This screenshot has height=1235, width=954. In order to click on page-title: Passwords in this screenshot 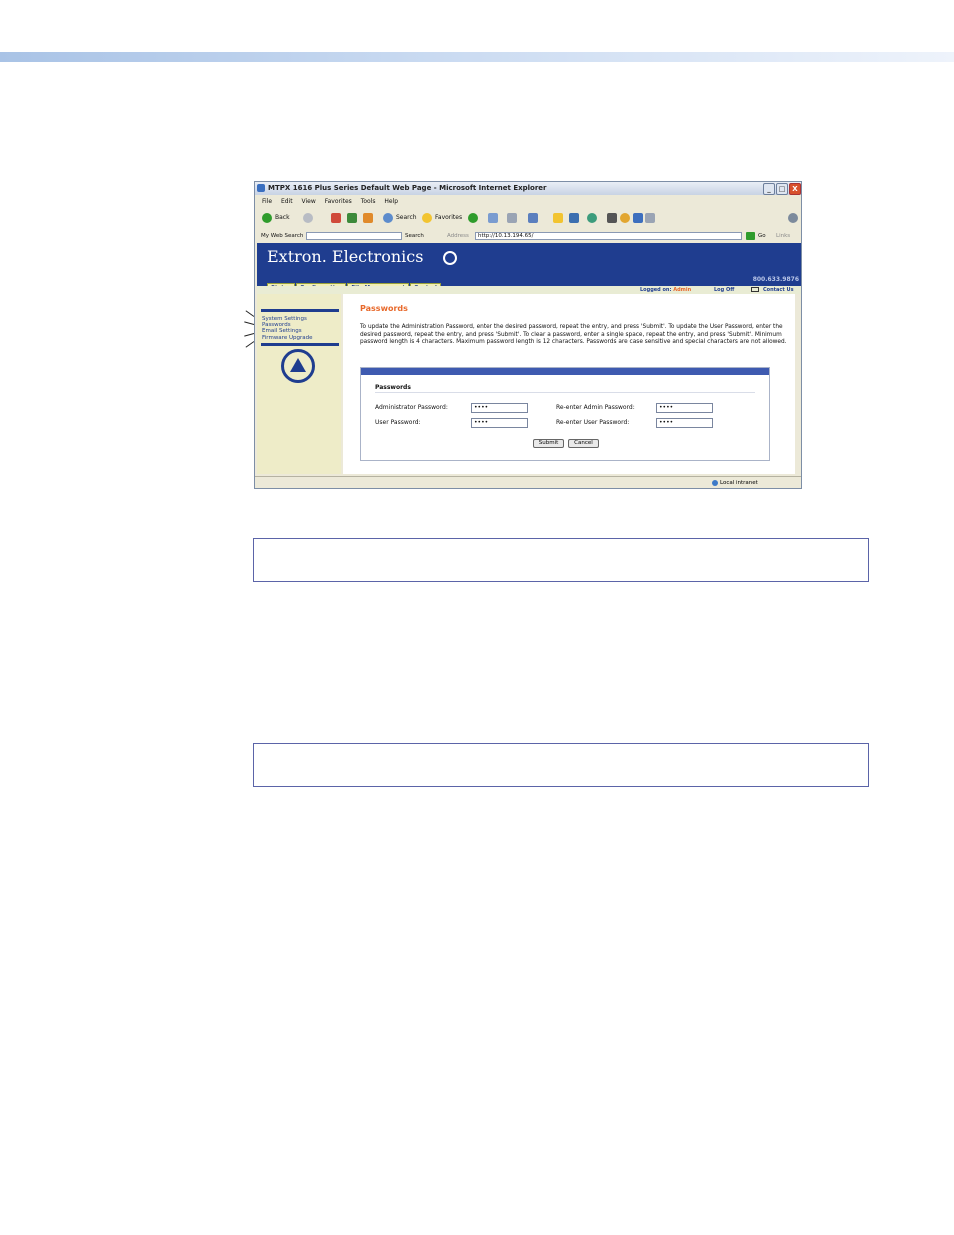, I will do `click(384, 308)`.